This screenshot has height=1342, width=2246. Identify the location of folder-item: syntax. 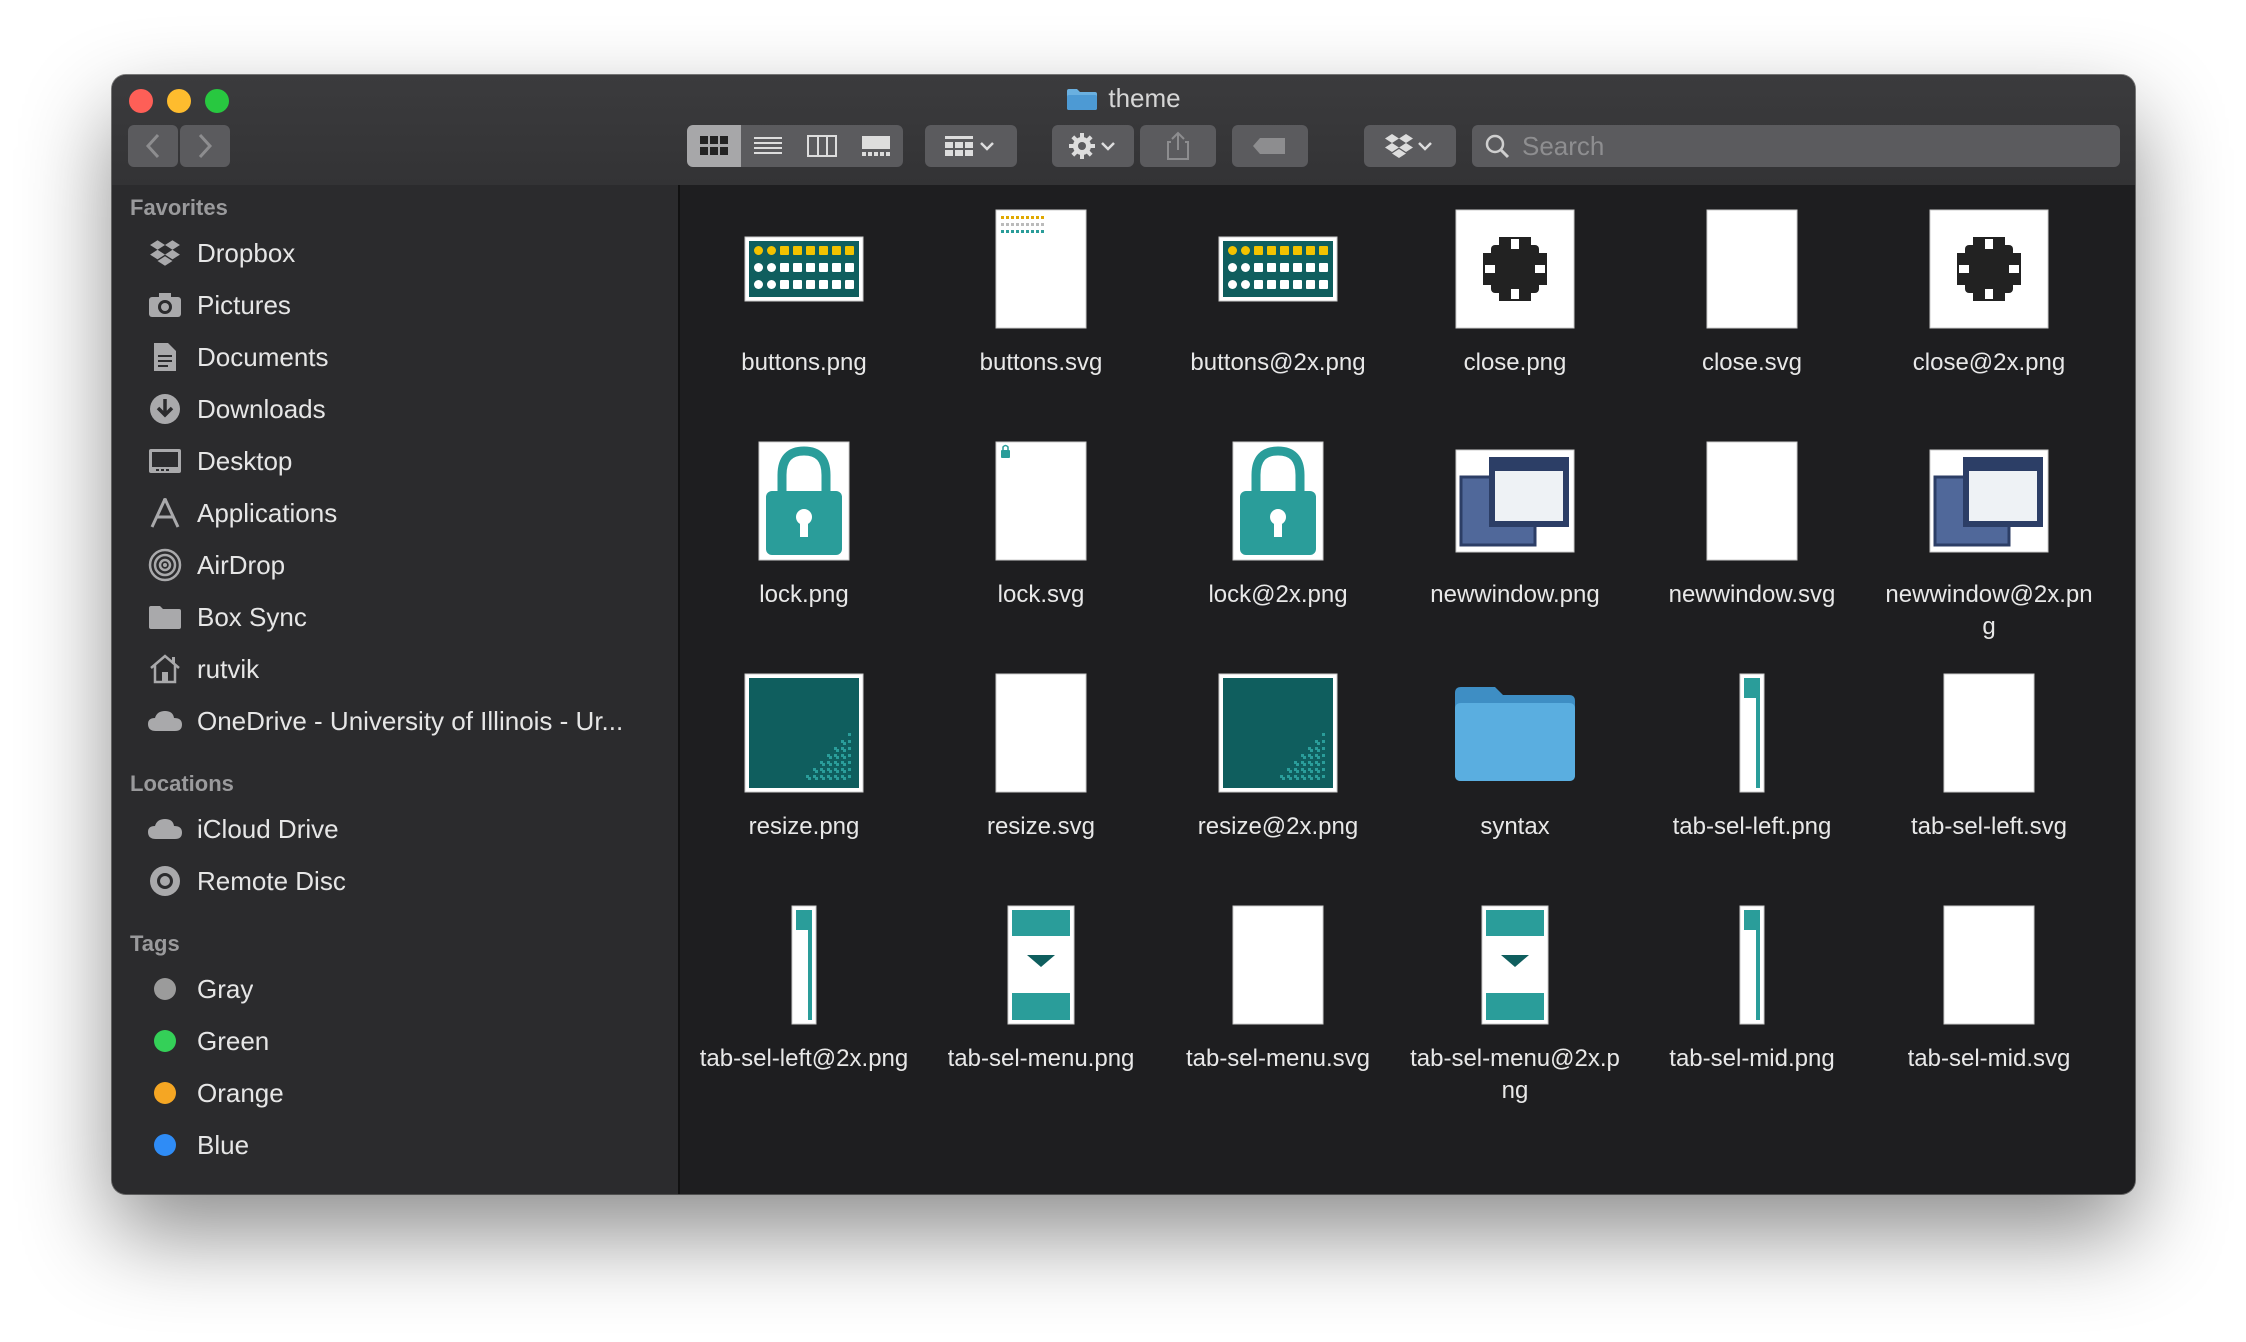
(1515, 750).